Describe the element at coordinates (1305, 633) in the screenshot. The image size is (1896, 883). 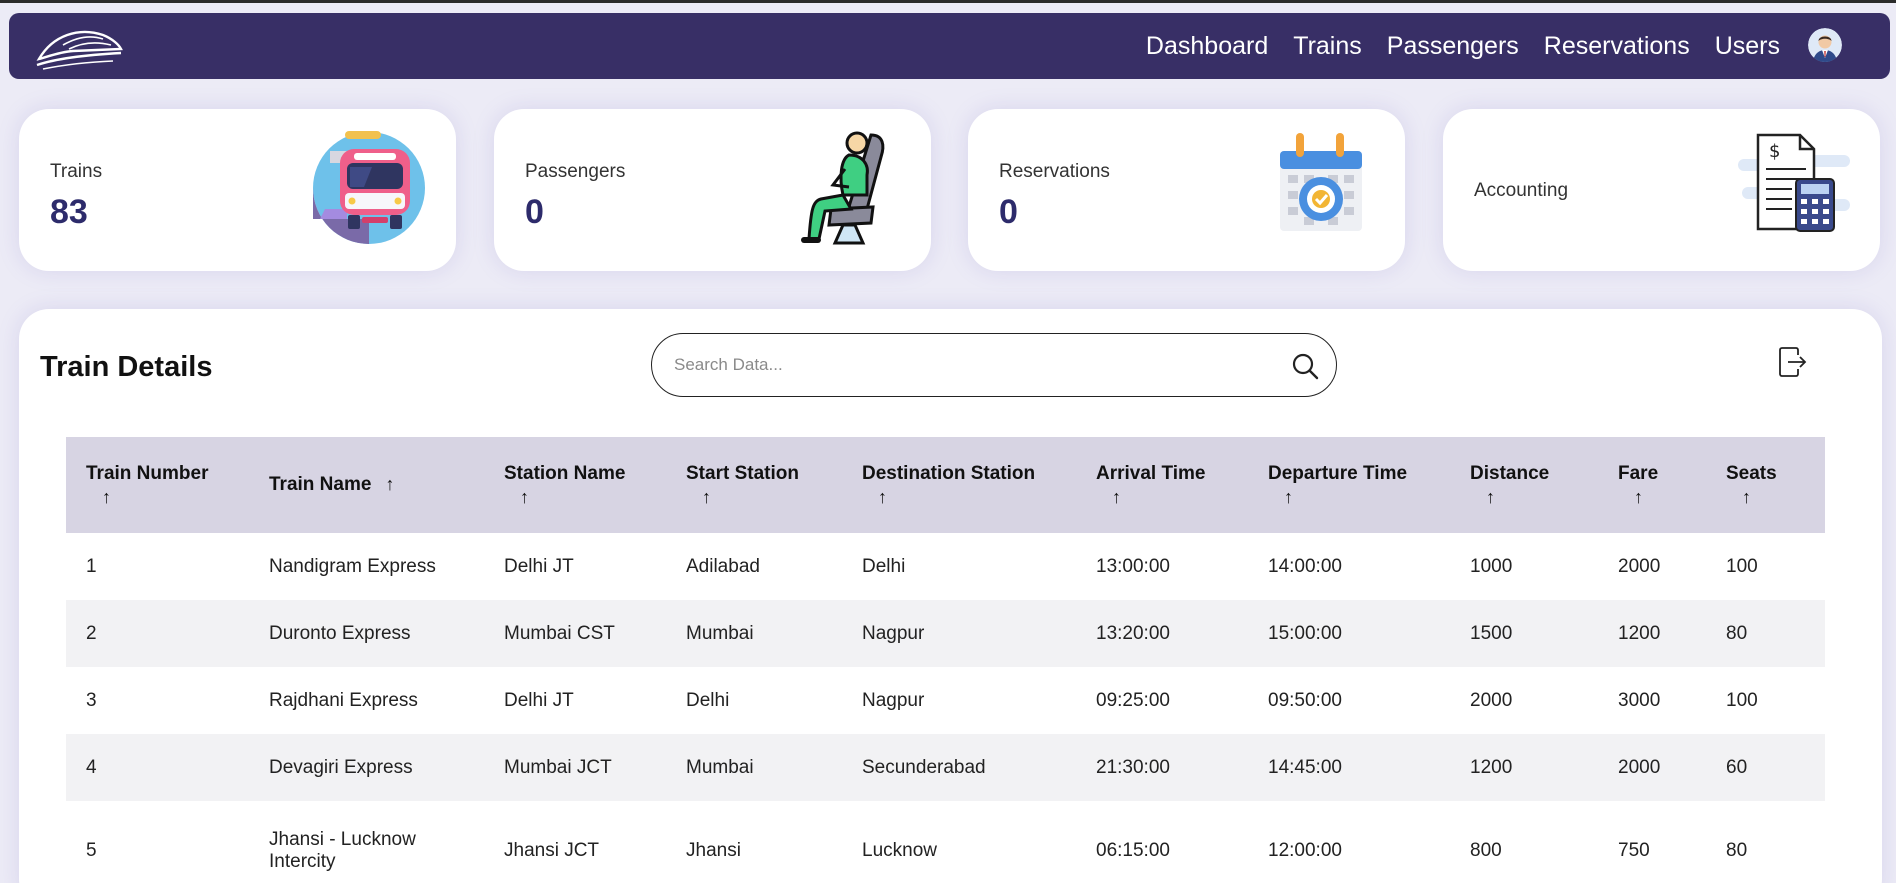
I see `cell-departure-time: 15:00:00` at that location.